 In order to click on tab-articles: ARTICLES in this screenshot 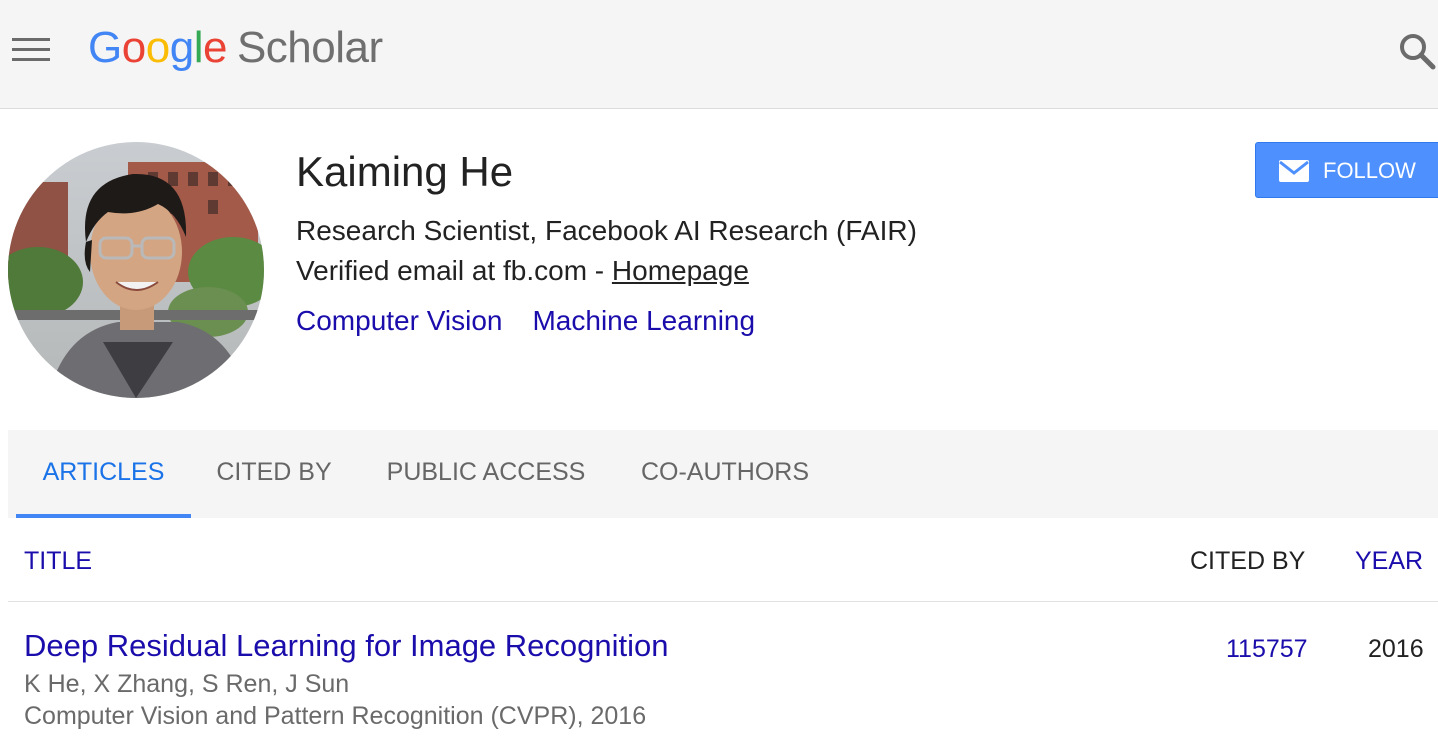, I will do `click(103, 474)`.